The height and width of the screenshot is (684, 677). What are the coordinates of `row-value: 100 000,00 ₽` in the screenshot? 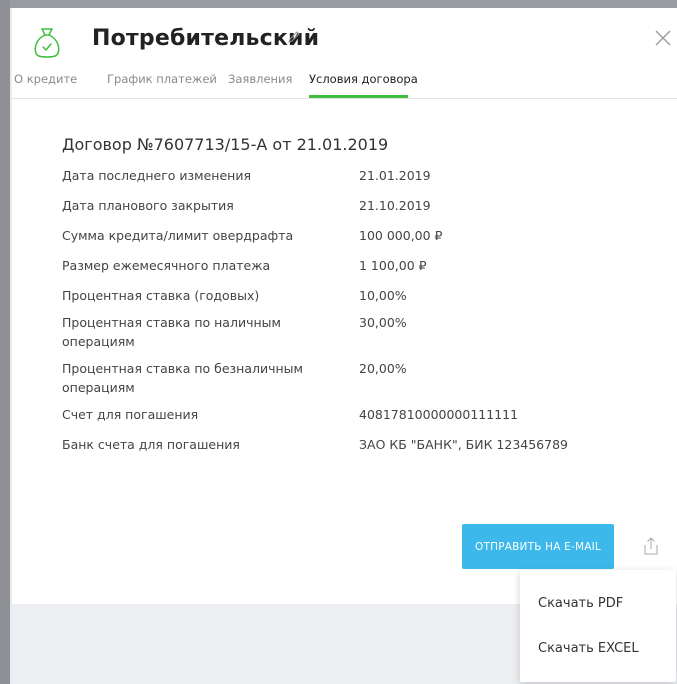 It's located at (401, 235).